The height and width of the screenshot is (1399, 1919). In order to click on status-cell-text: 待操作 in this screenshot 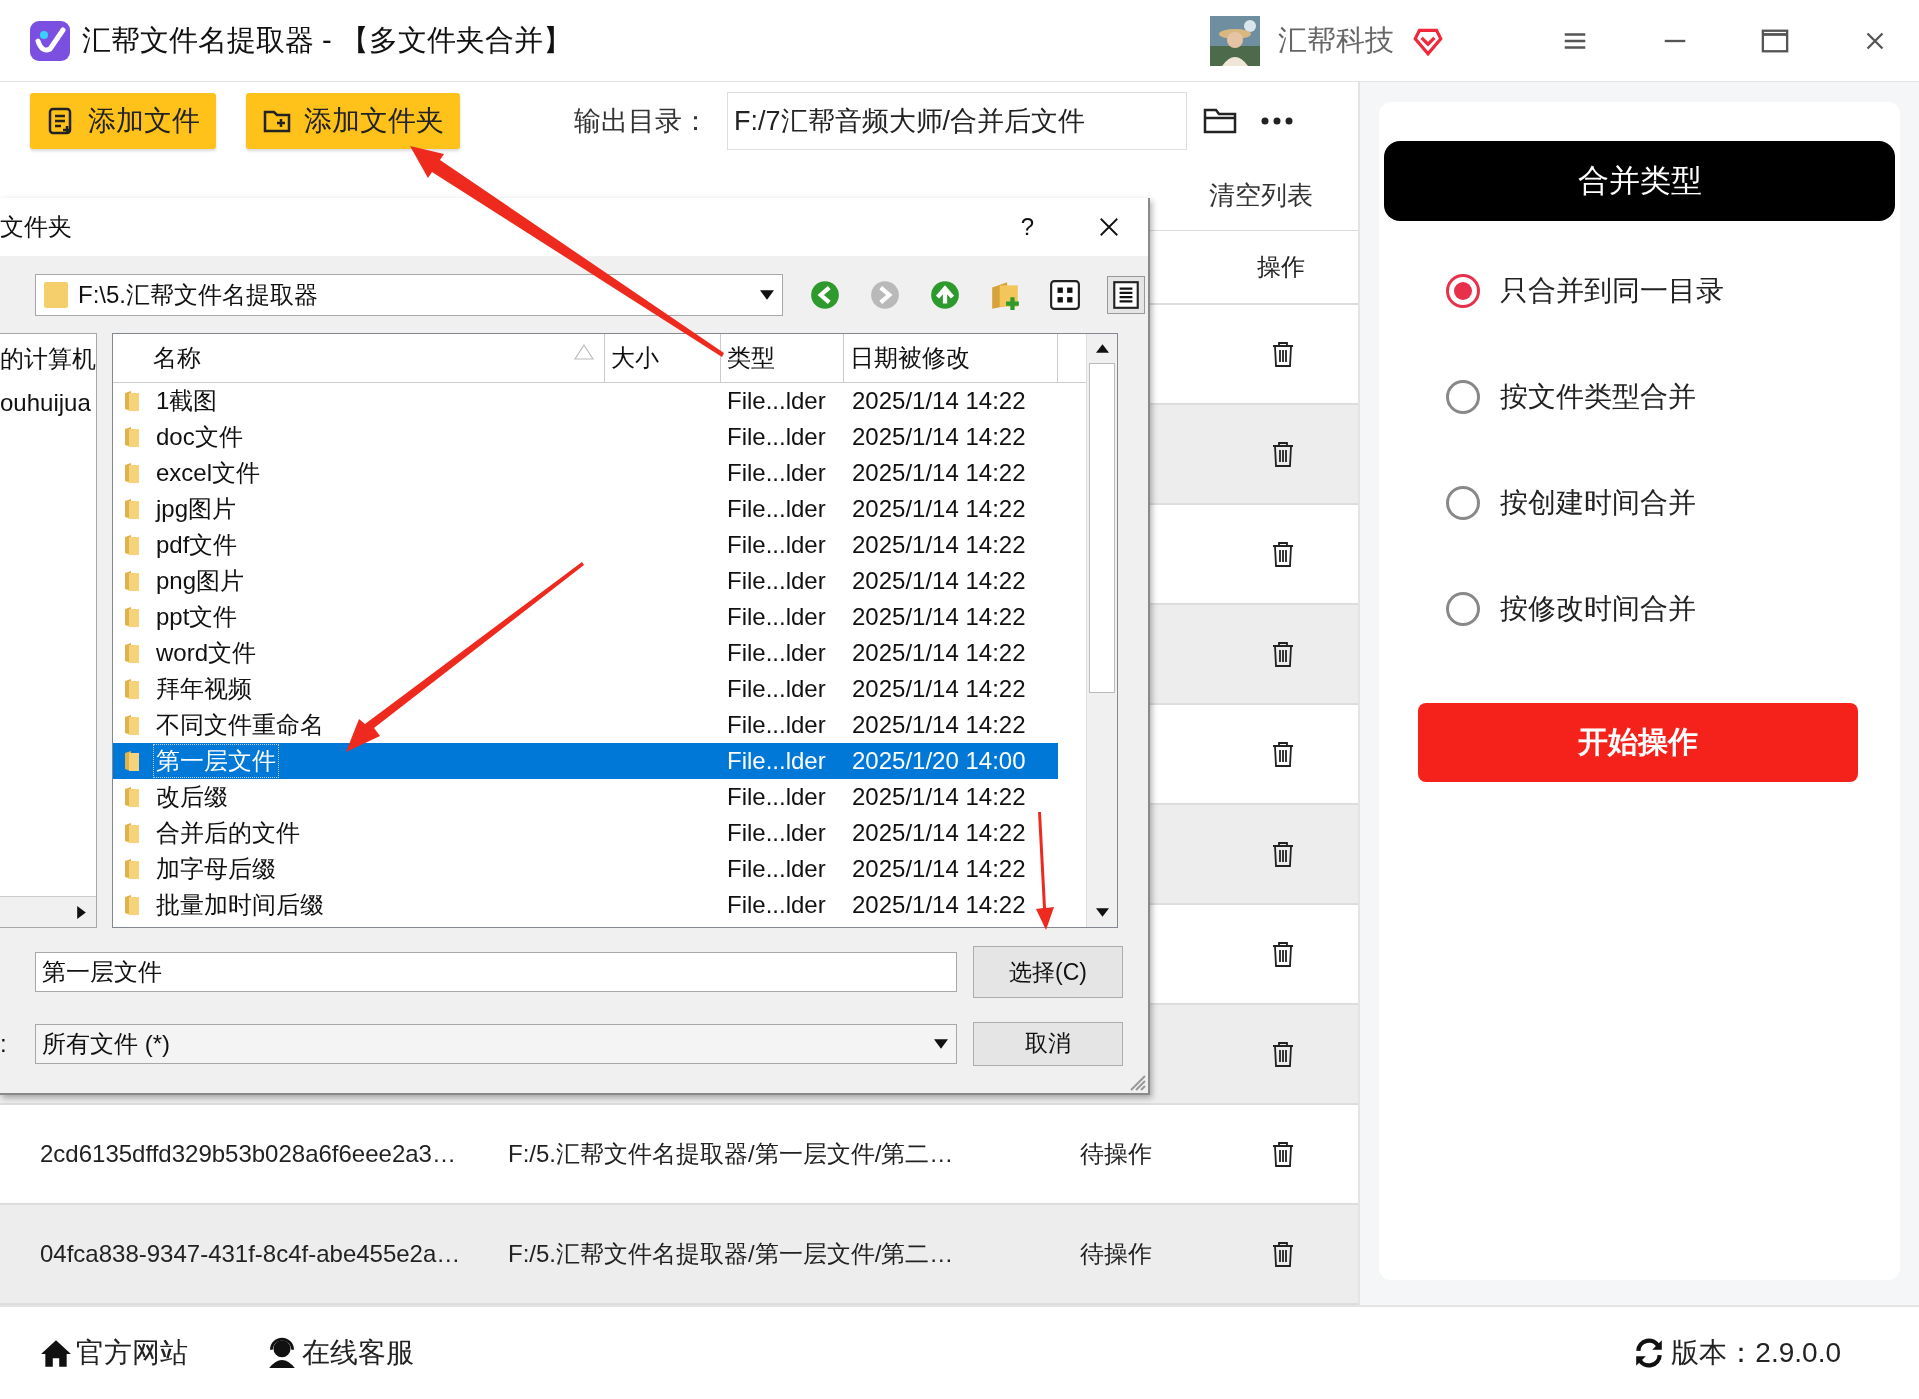, I will do `click(1116, 1154)`.